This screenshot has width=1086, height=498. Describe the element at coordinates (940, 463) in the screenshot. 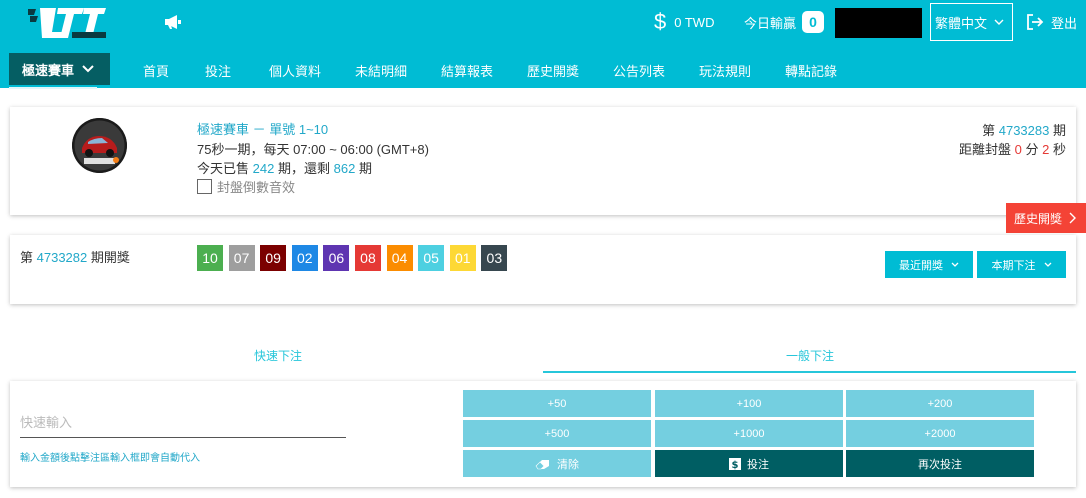

I see `rebet-button: 再次投注` at that location.